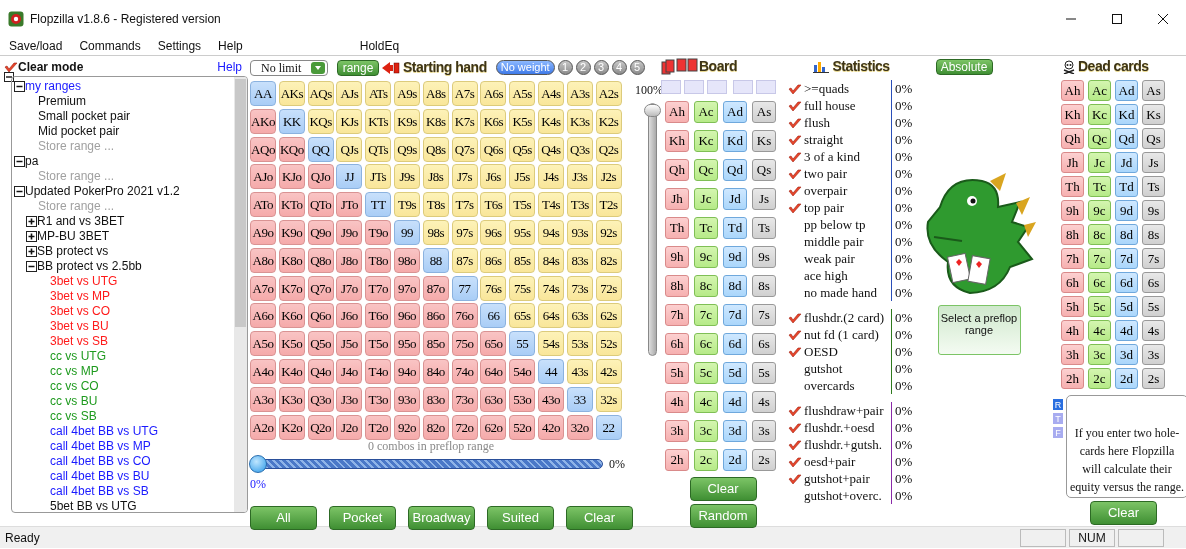 The width and height of the screenshot is (1186, 549). Describe the element at coordinates (1072, 282) in the screenshot. I see `dead-card-button: 6h` at that location.